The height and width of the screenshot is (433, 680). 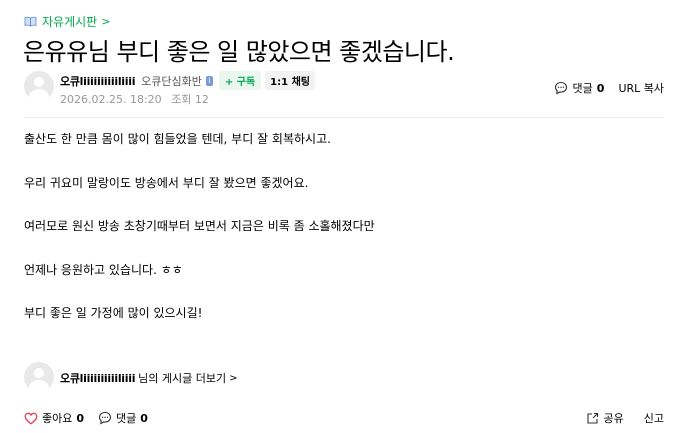 What do you see at coordinates (113, 313) in the screenshot?
I see `content-line: 부디 좋은 일 가정에 많이 있으시길!` at bounding box center [113, 313].